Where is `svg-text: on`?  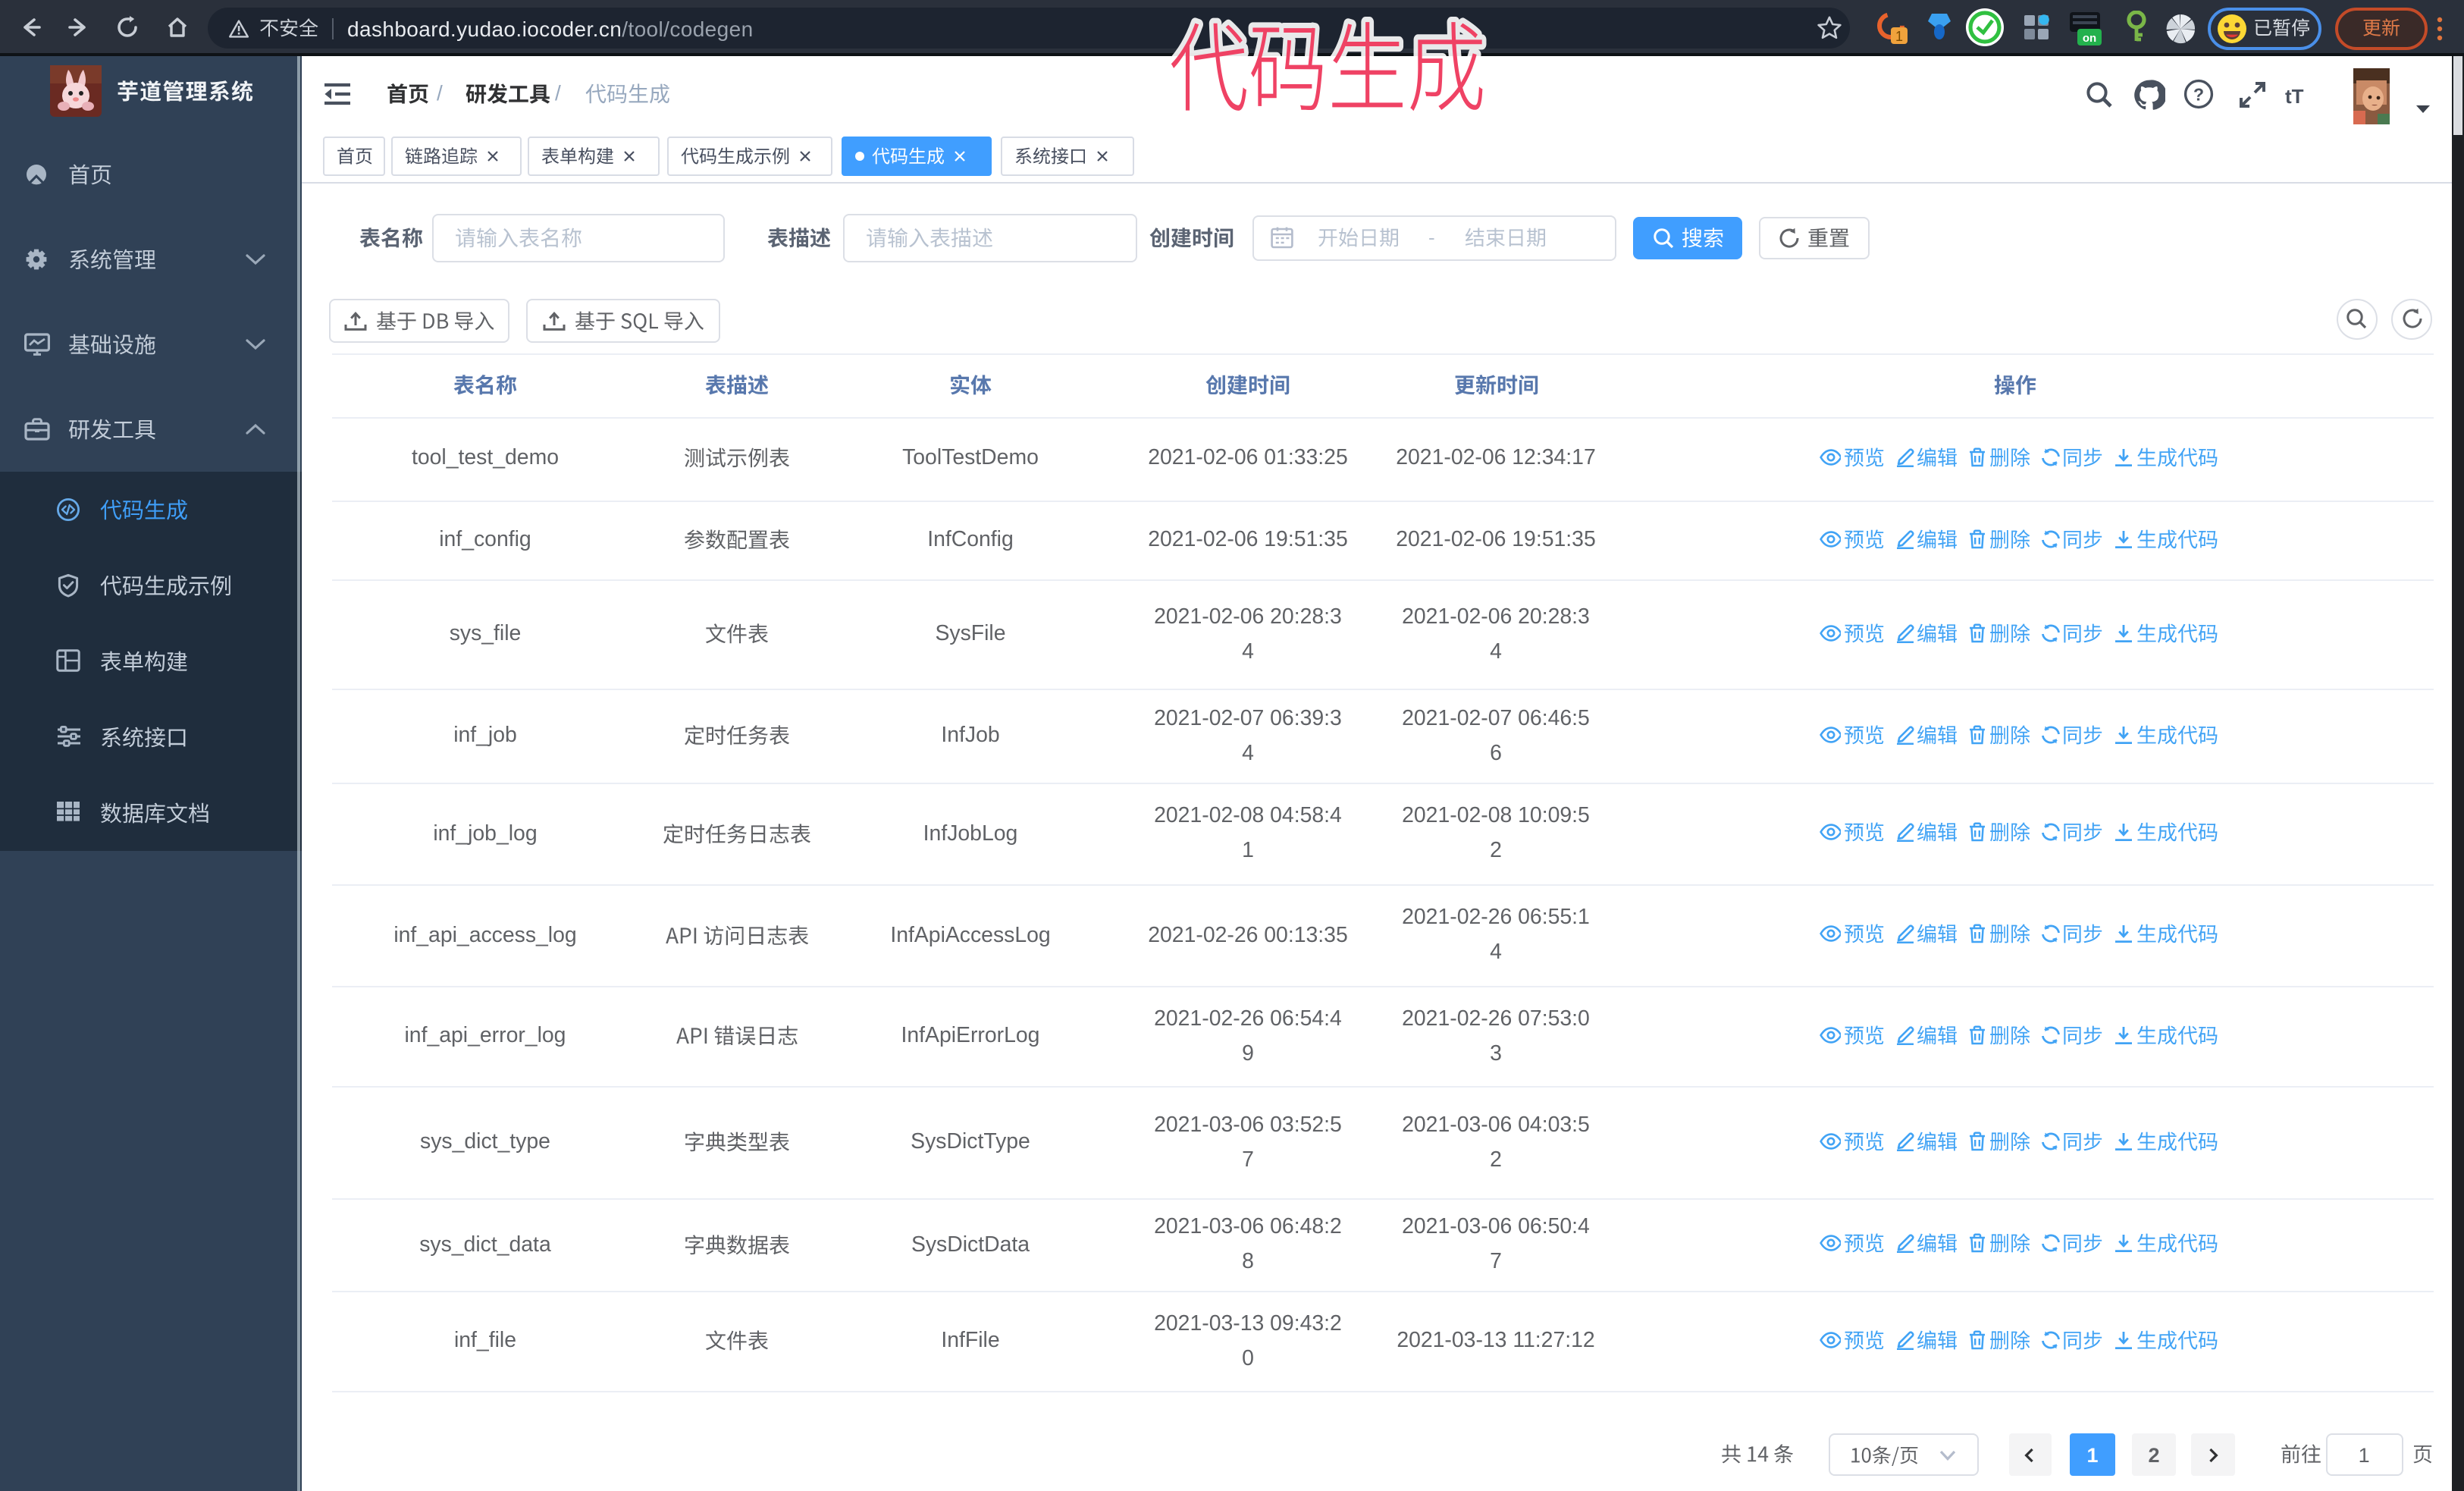 svg-text: on is located at coordinates (2089, 38).